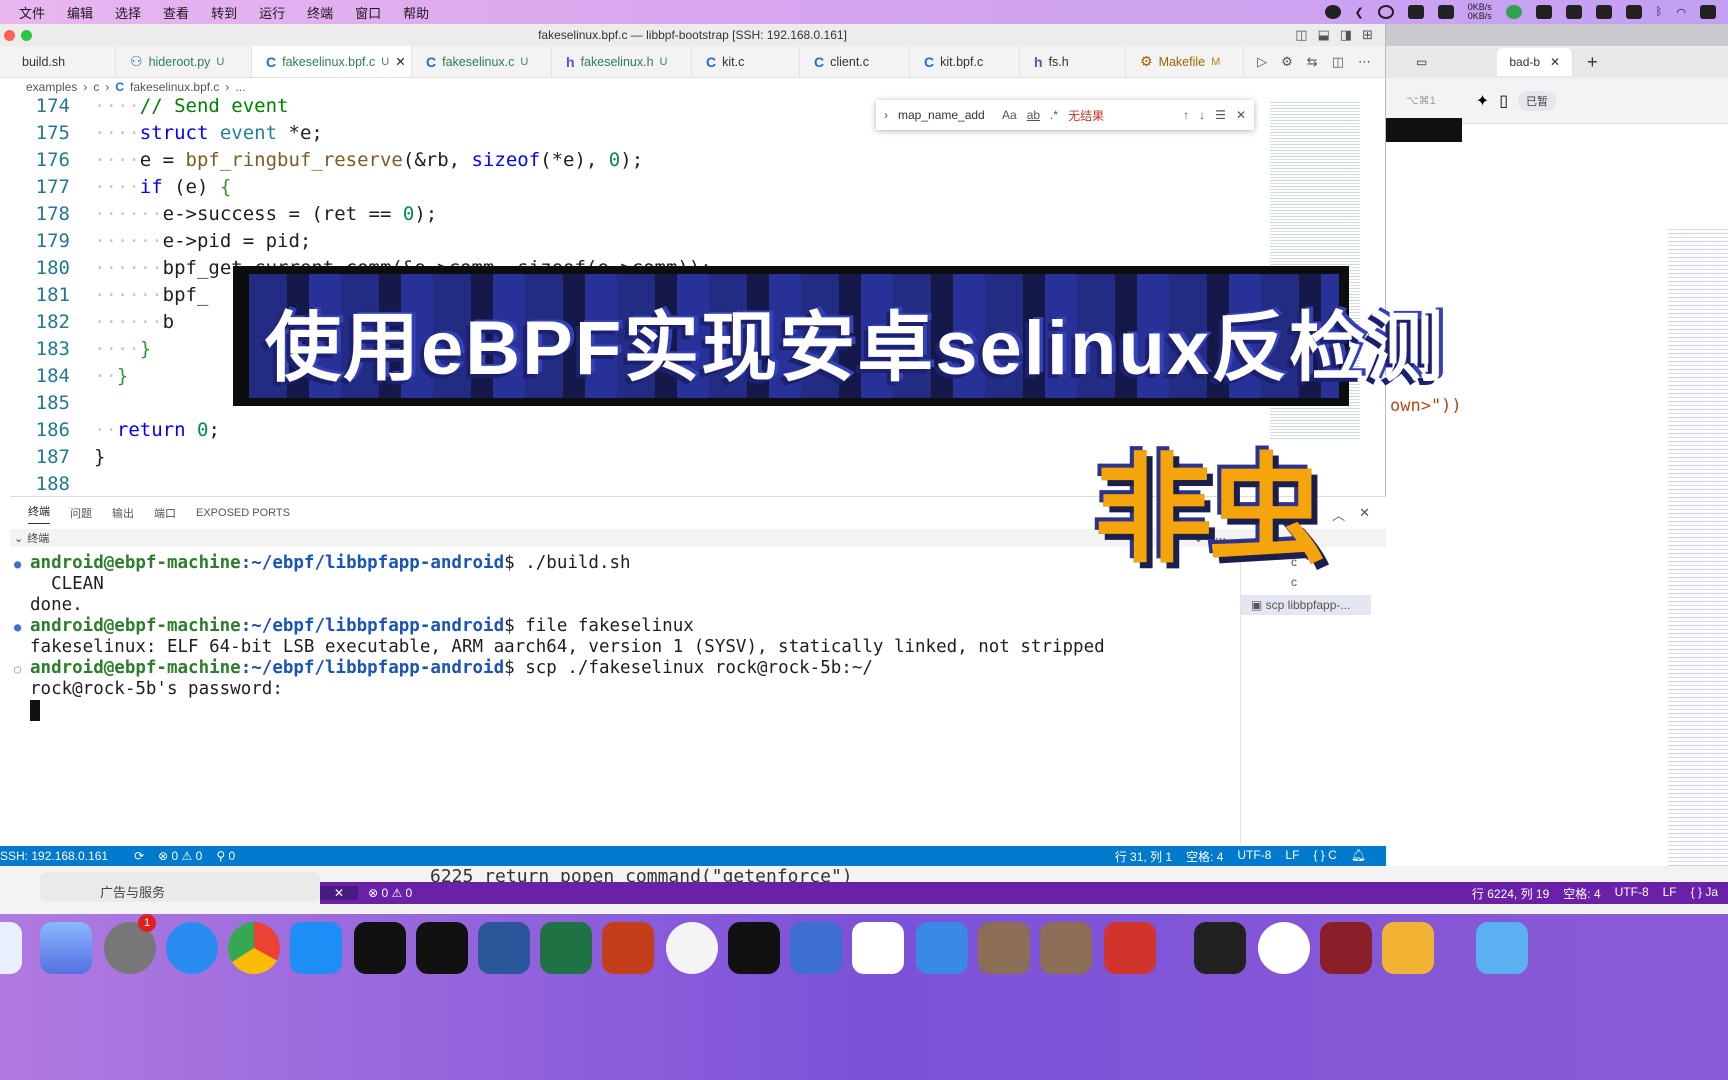 This screenshot has width=1728, height=1080. Describe the element at coordinates (1503, 101) in the screenshot. I see `sidebar-toggle-icon: ▯` at that location.